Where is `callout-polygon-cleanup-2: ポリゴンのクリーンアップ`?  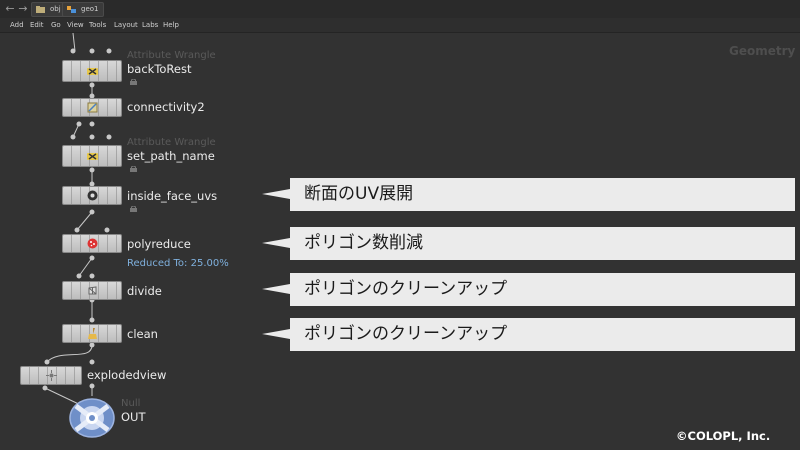
callout-polygon-cleanup-2: ポリゴンのクリーンアップ is located at coordinates (542, 334).